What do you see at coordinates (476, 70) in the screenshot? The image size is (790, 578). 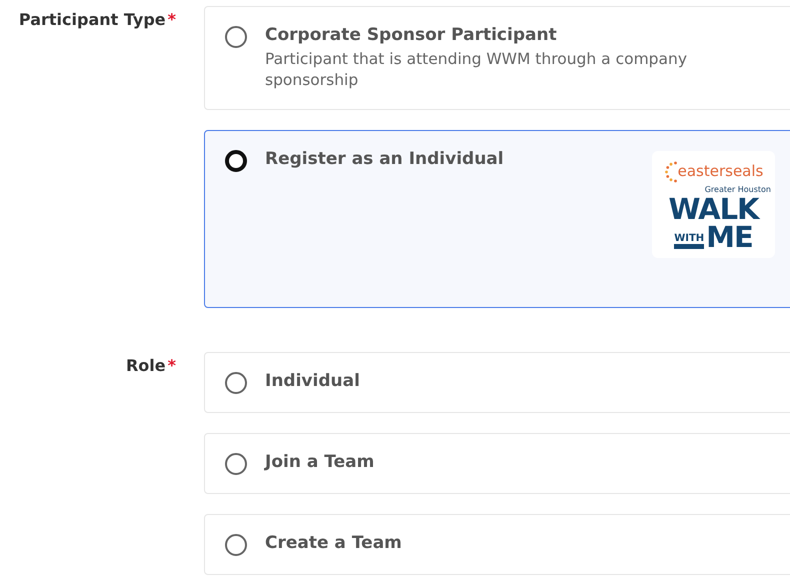 I see `option-description: Participant that is attending WWM through a company sponsorship` at bounding box center [476, 70].